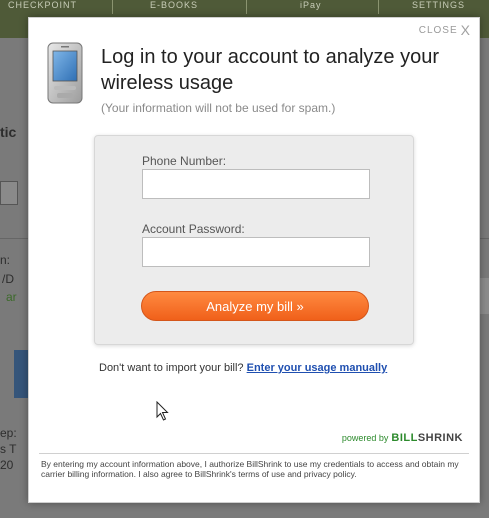  Describe the element at coordinates (365, 438) in the screenshot. I see `powered-by-text: powered by` at that location.